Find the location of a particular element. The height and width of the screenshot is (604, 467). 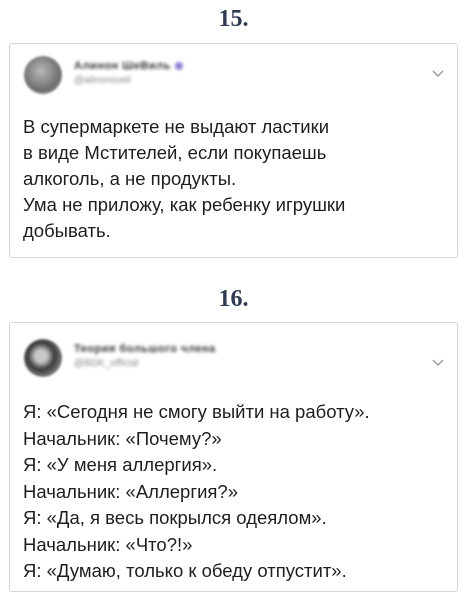

verified-badge-icon is located at coordinates (178, 66).